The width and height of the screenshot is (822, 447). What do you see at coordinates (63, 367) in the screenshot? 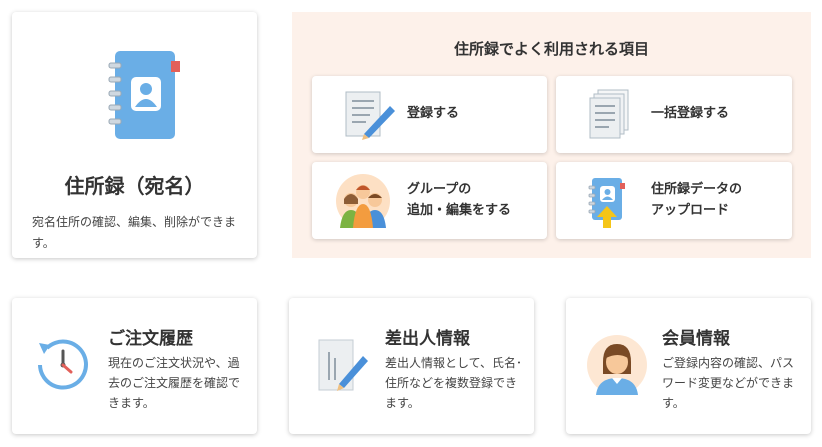
I see `history-clock-icon` at bounding box center [63, 367].